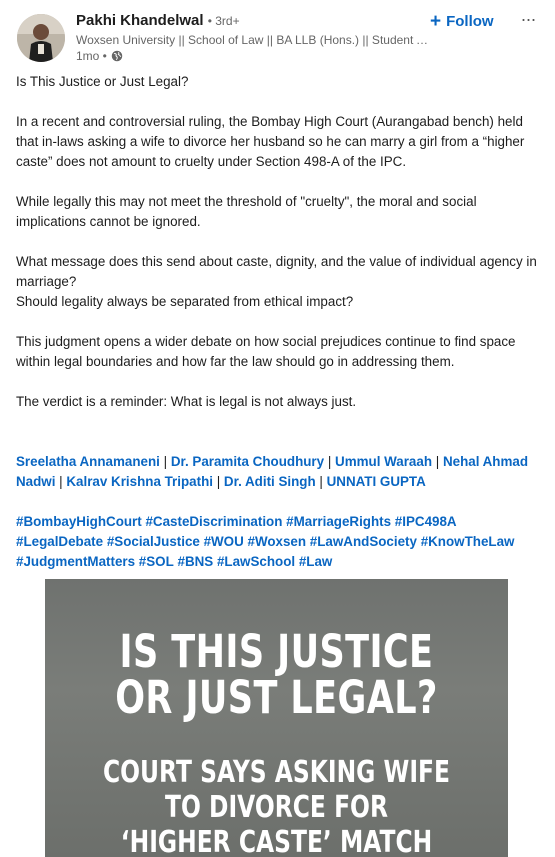 Image resolution: width=555 pixels, height=857 pixels. Describe the element at coordinates (117, 56) in the screenshot. I see `globe-icon` at that location.